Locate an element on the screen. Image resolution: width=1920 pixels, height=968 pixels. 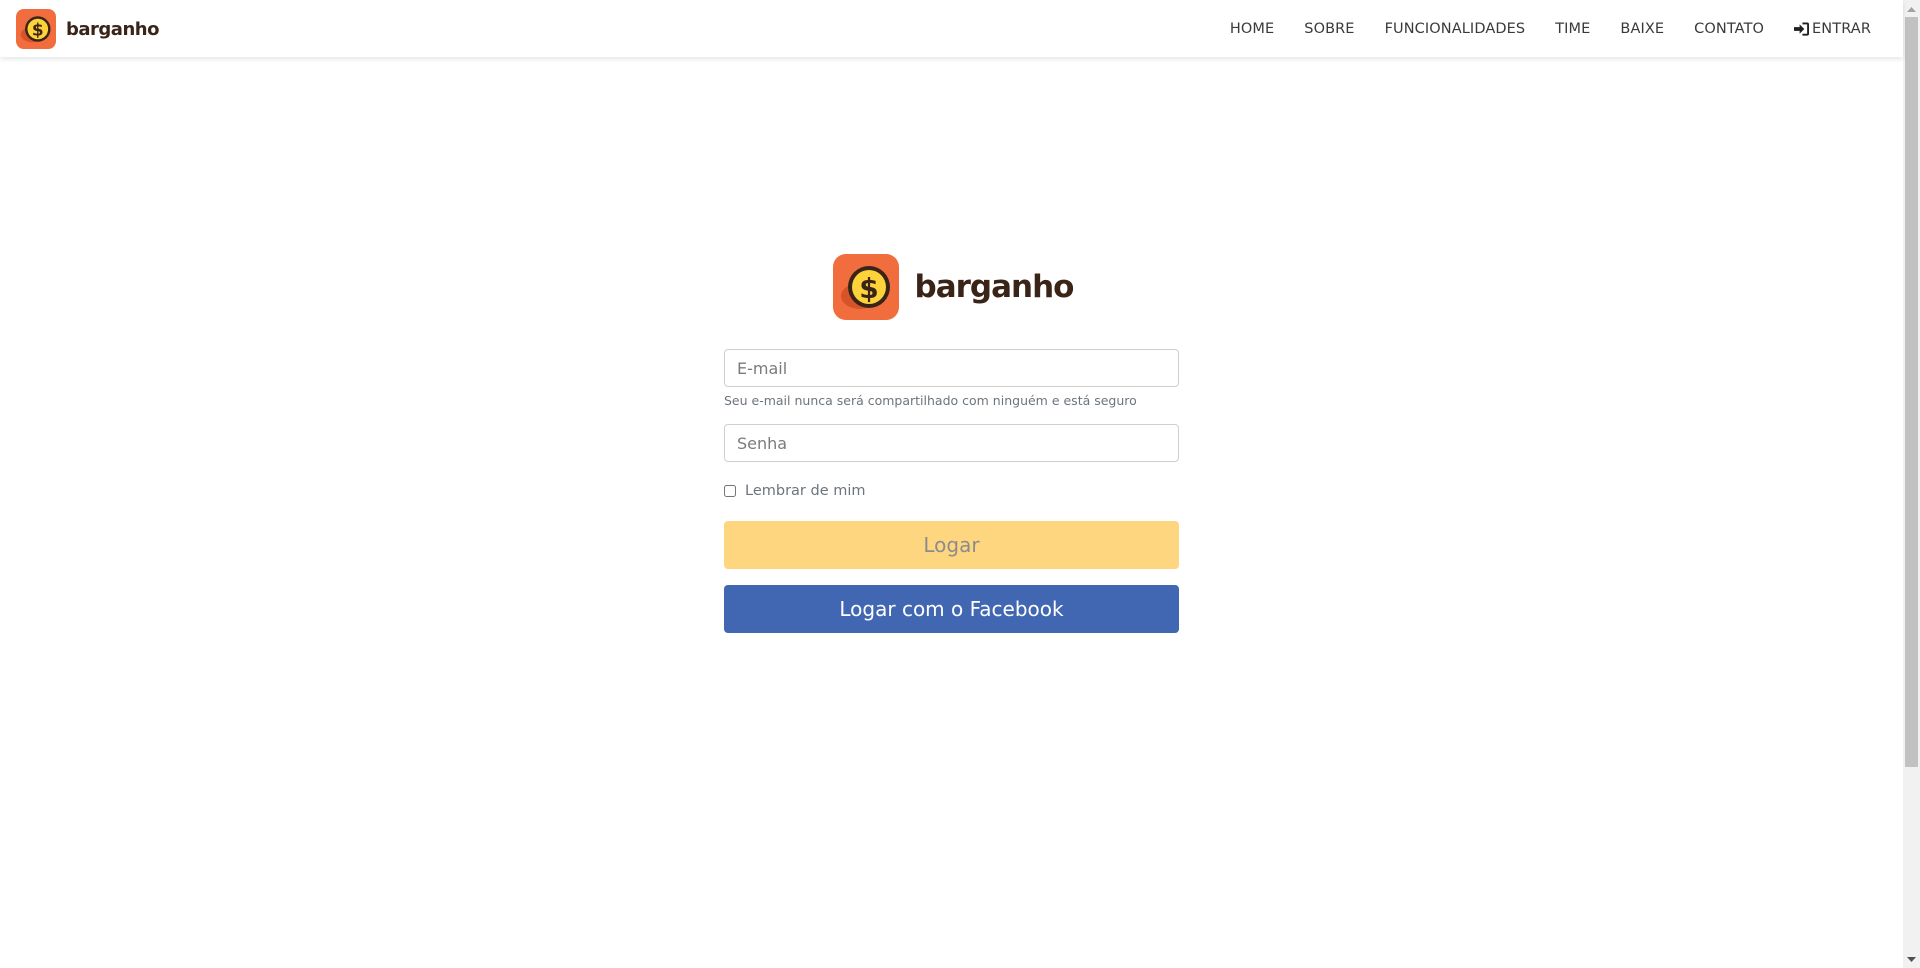
nav-home: HOME is located at coordinates (1252, 29).